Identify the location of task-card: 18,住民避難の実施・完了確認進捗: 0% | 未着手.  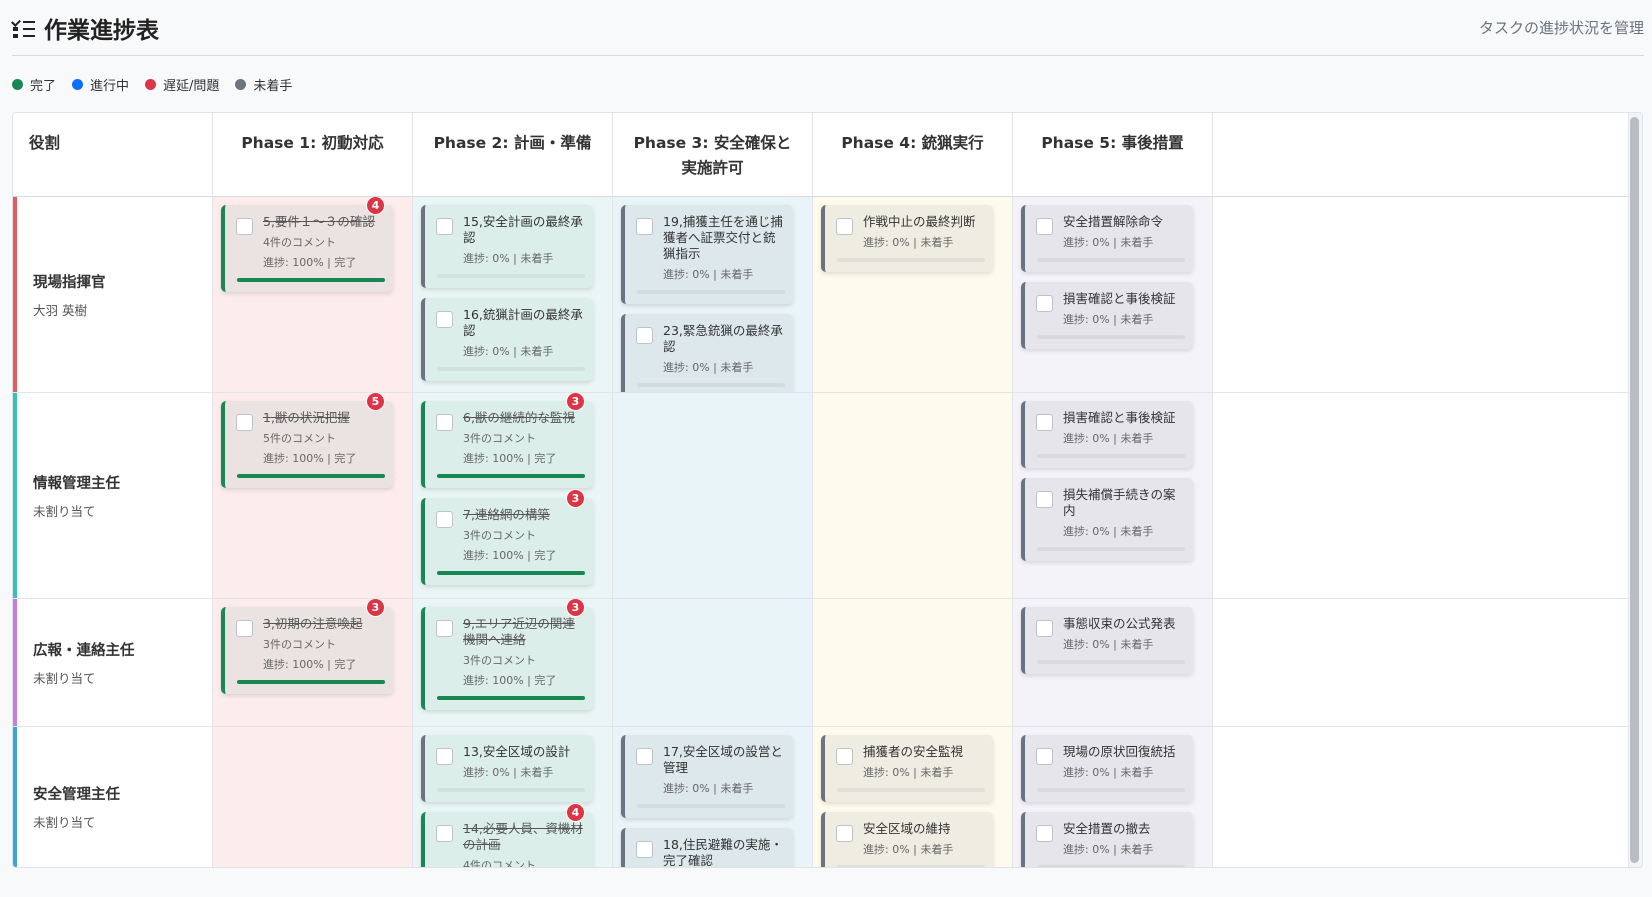
(707, 848).